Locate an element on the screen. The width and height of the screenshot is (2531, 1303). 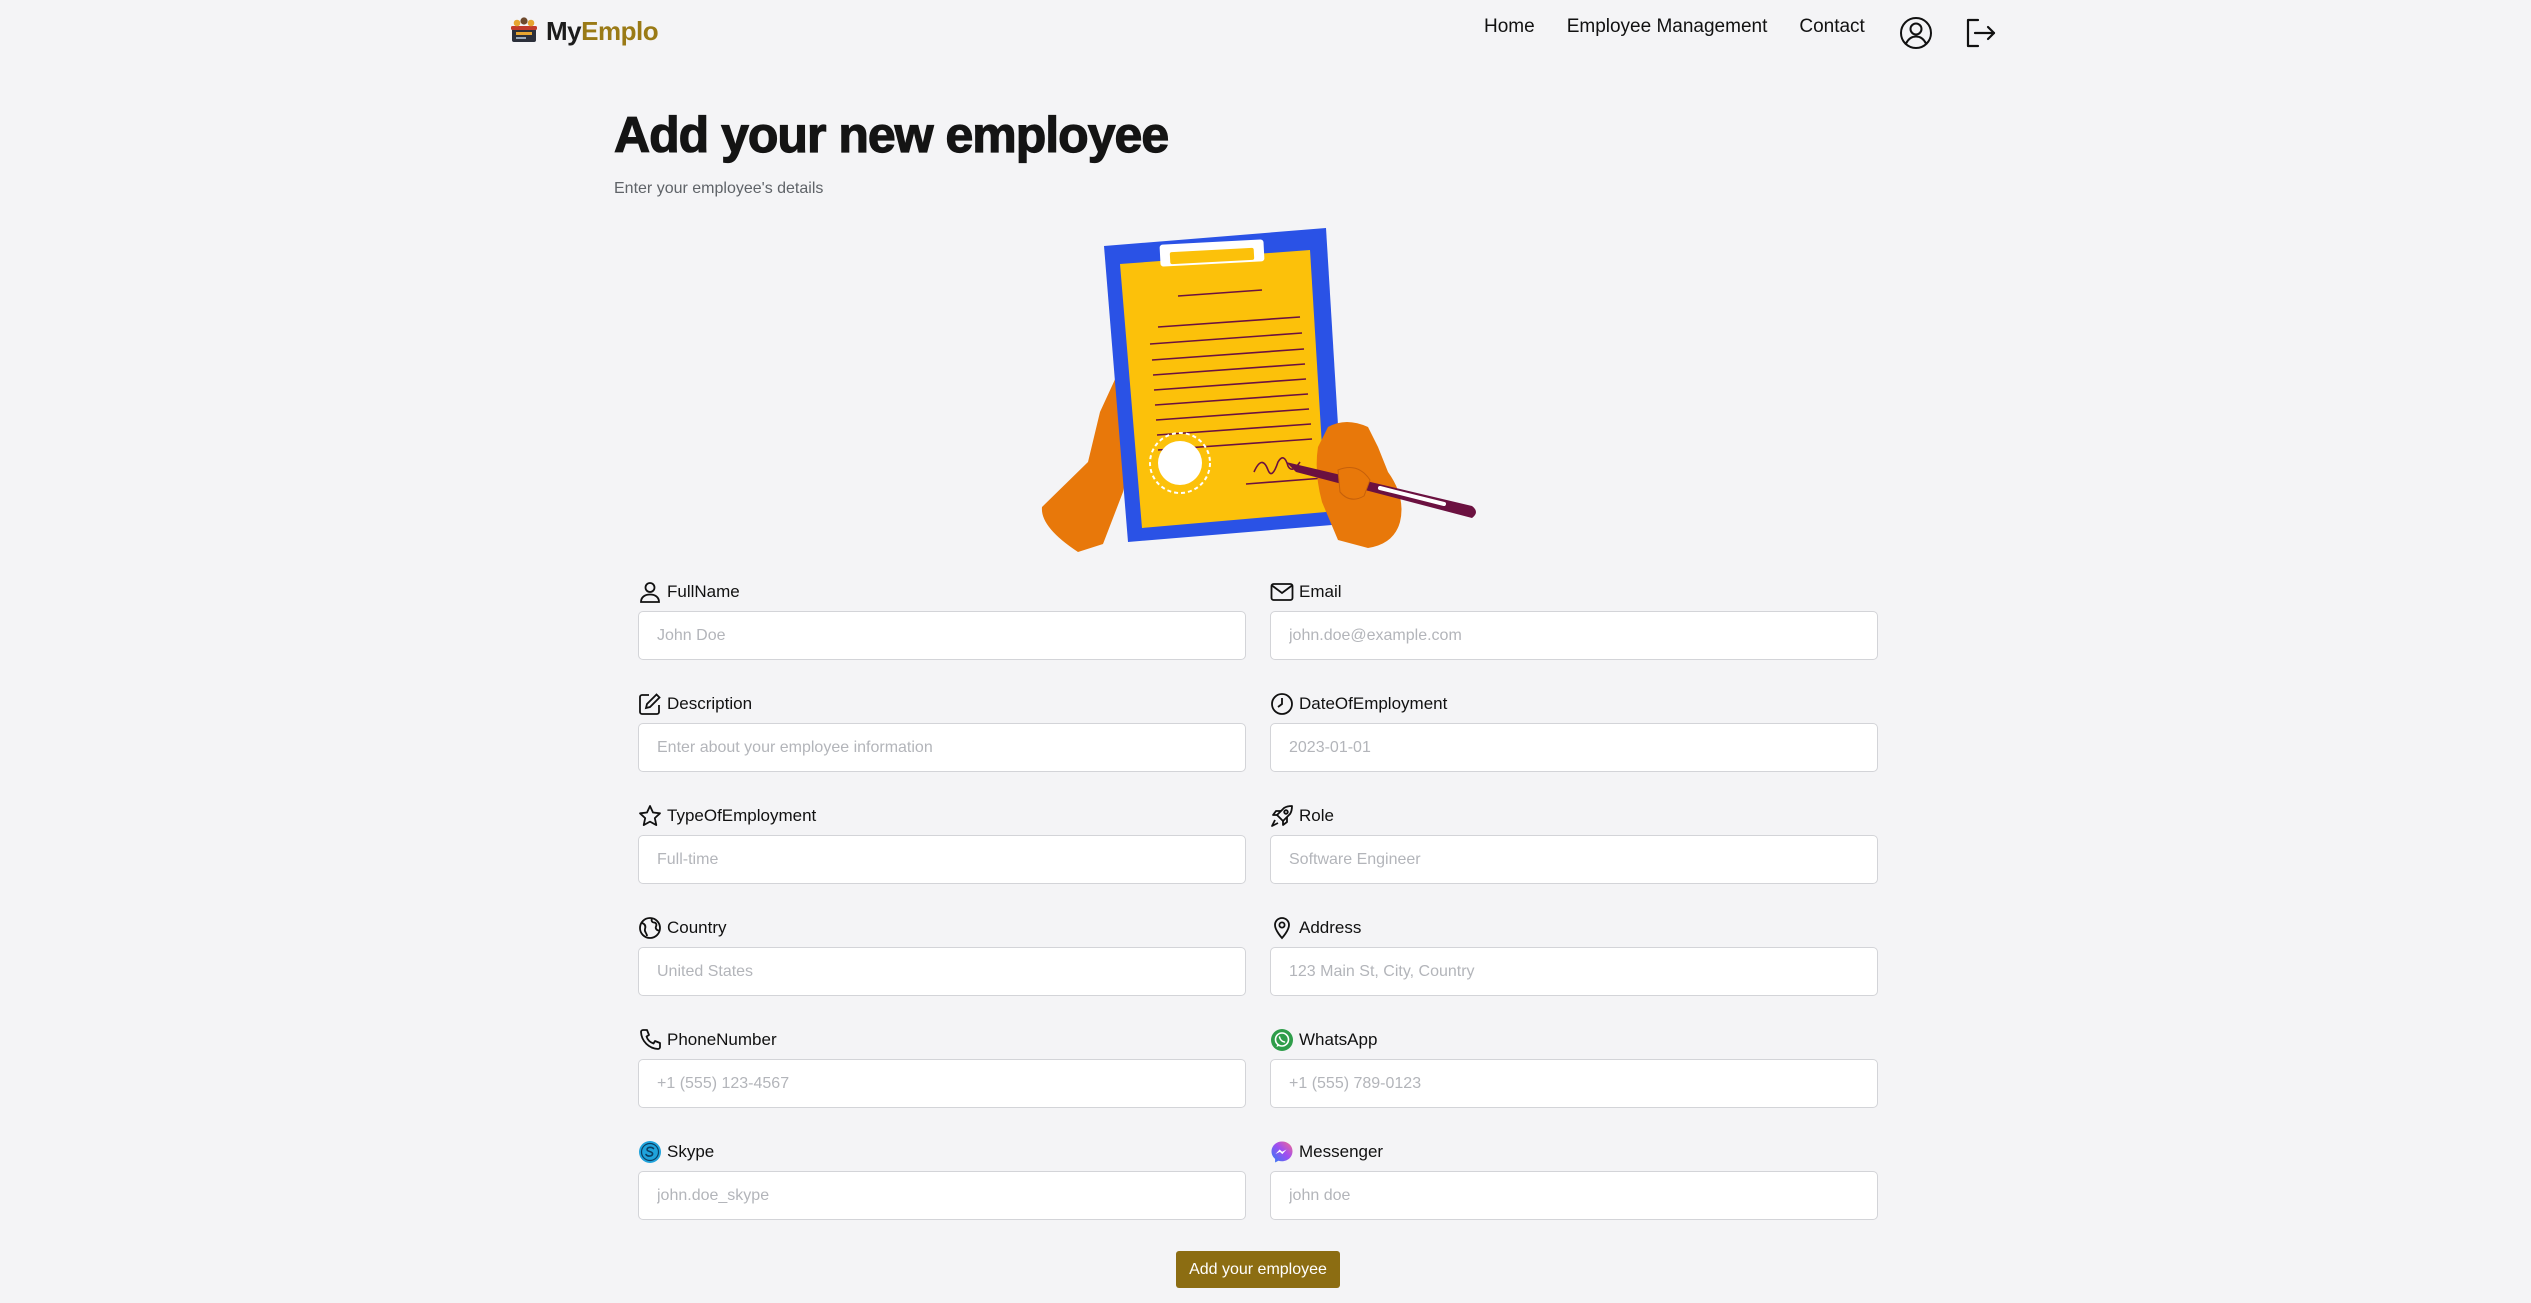
messenger-field: Messenger is located at coordinates (1575, 1179).